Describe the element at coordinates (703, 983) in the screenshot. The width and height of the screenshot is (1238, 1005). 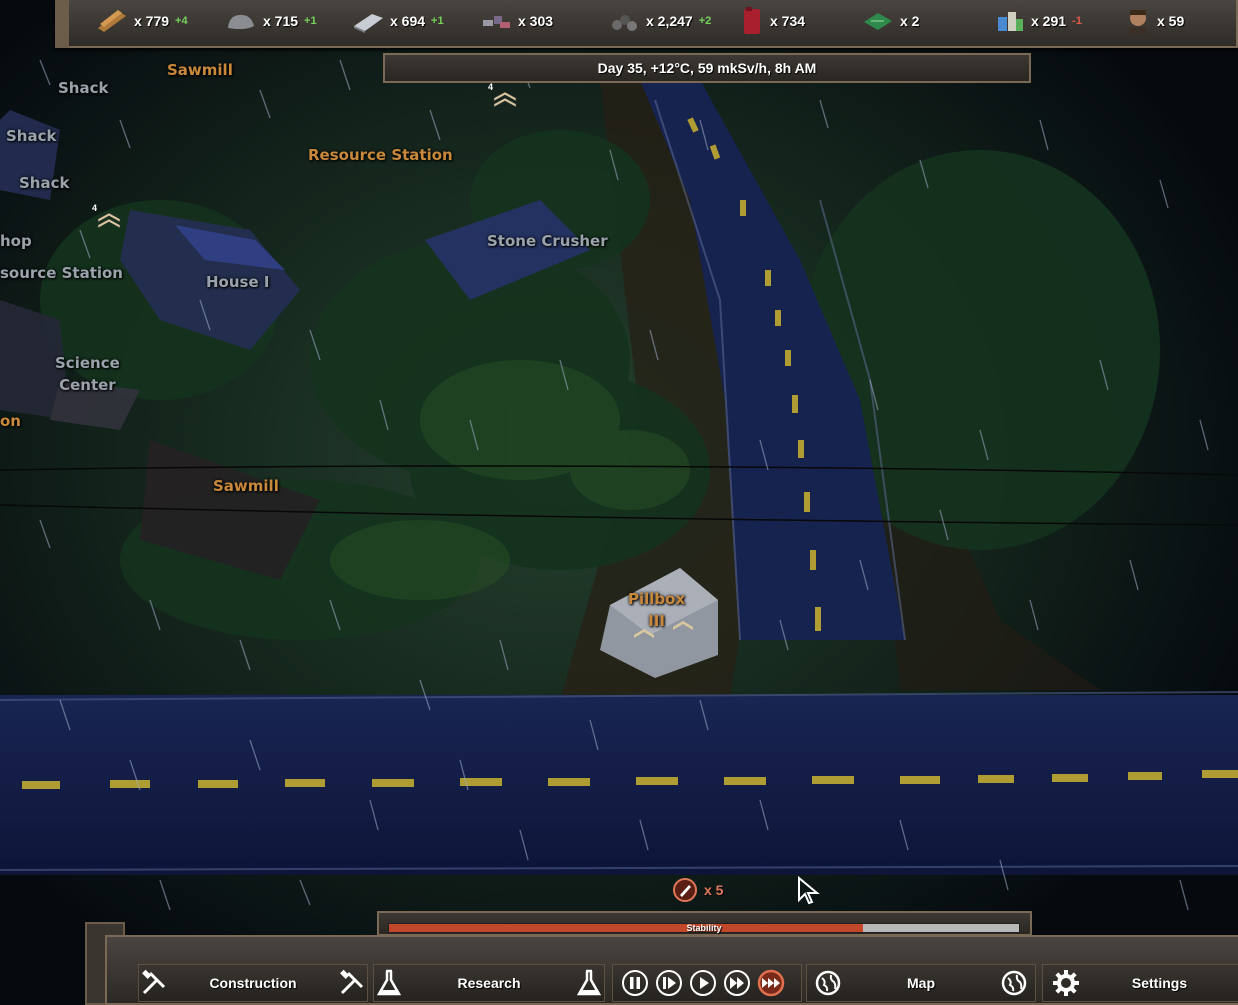
I see `play-icon` at that location.